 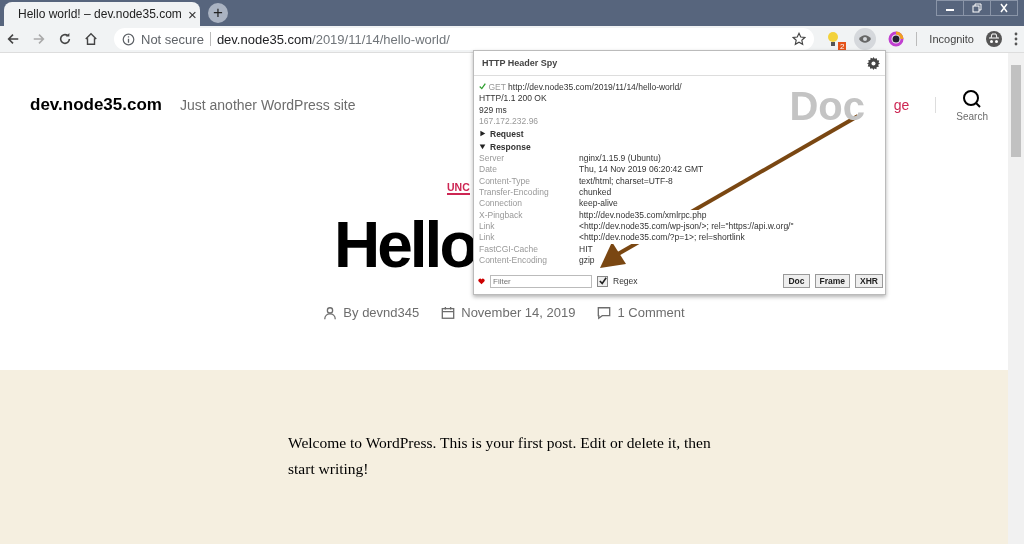 What do you see at coordinates (405, 245) in the screenshot?
I see `post-title: Hello` at bounding box center [405, 245].